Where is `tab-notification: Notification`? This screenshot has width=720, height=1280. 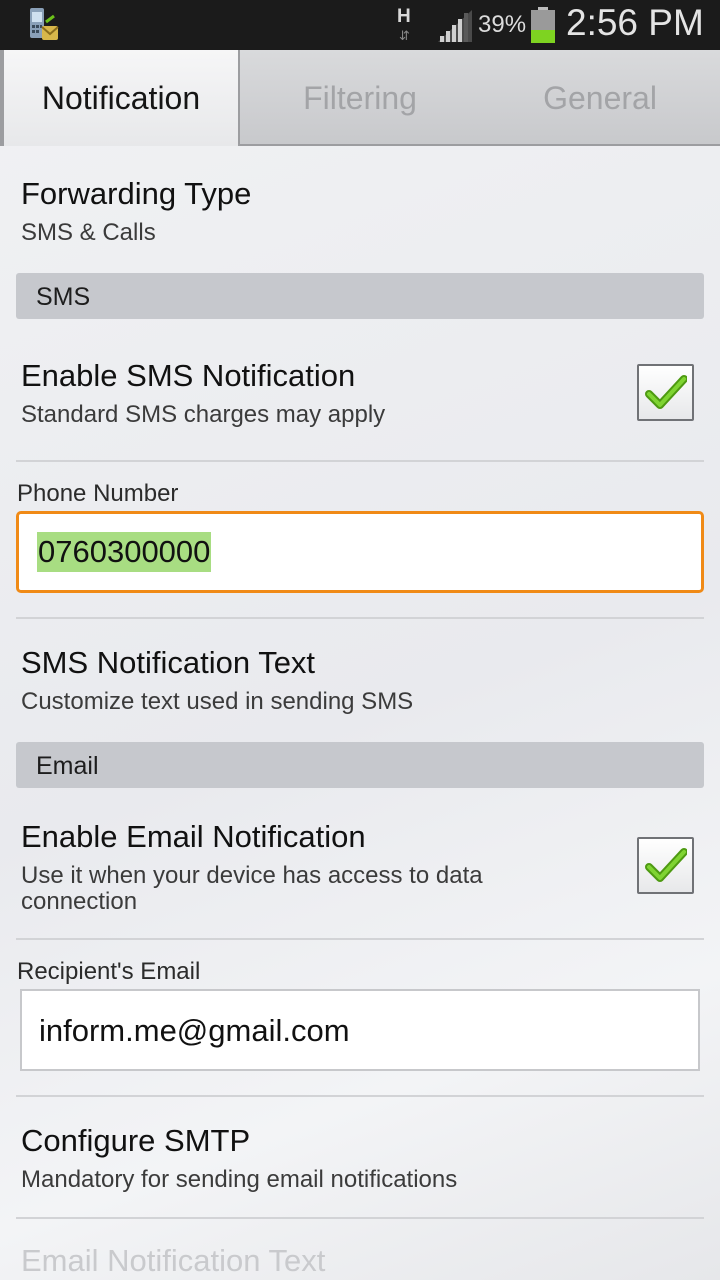 tab-notification: Notification is located at coordinates (120, 98).